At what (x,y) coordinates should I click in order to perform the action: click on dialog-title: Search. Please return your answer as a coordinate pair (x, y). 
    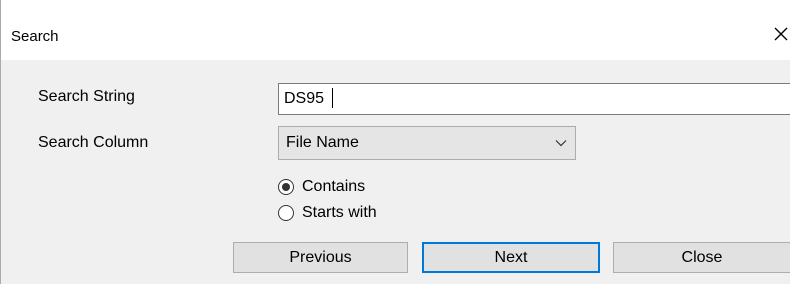
    Looking at the image, I should click on (35, 36).